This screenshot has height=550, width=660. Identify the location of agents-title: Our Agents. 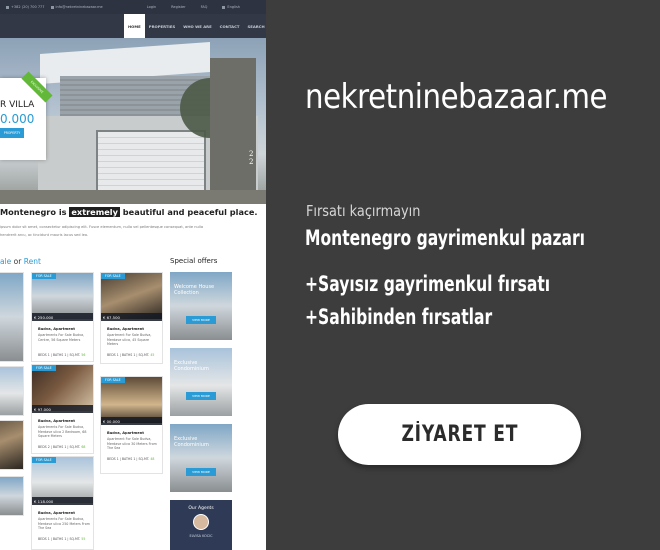
(201, 508).